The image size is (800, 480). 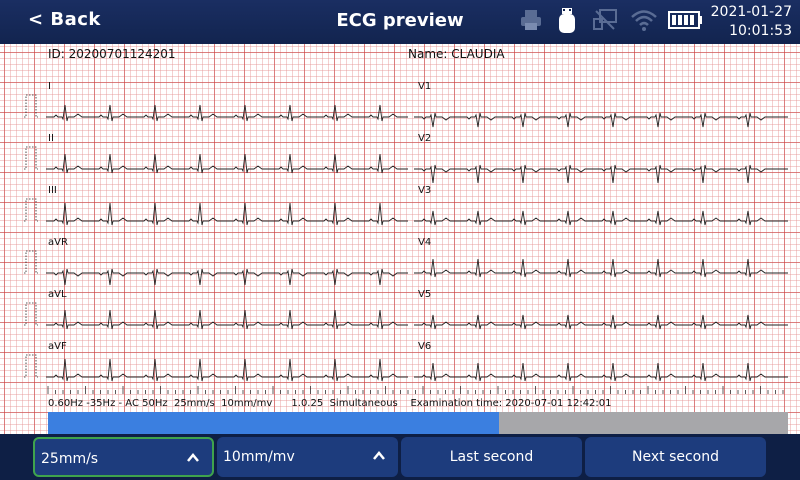 I want to click on lead-label-avf: aVF, so click(x=57, y=346).